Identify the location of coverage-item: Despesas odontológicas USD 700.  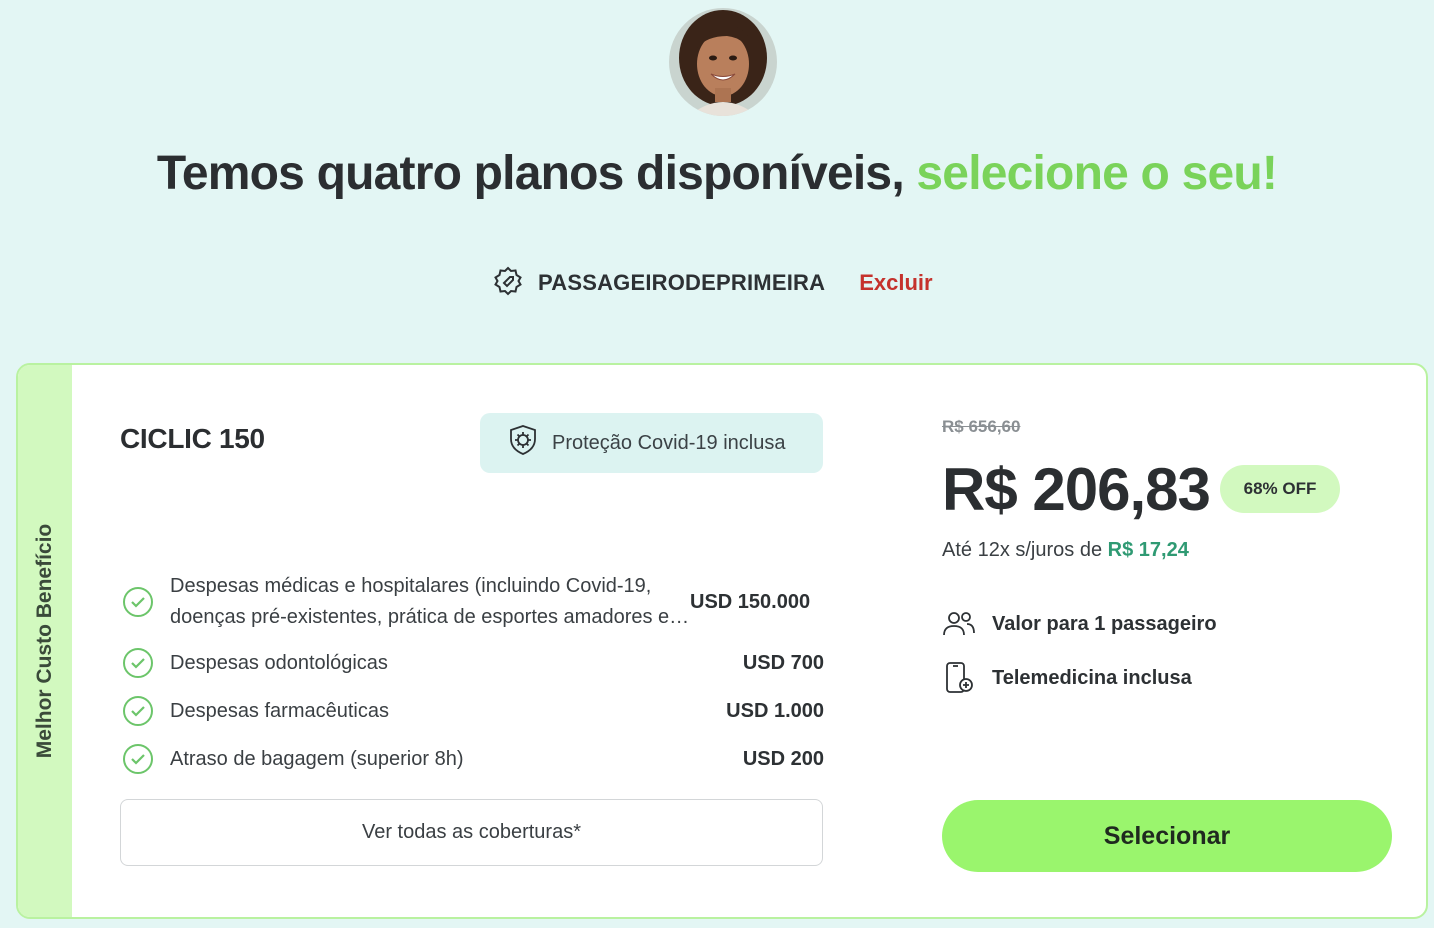
(473, 663).